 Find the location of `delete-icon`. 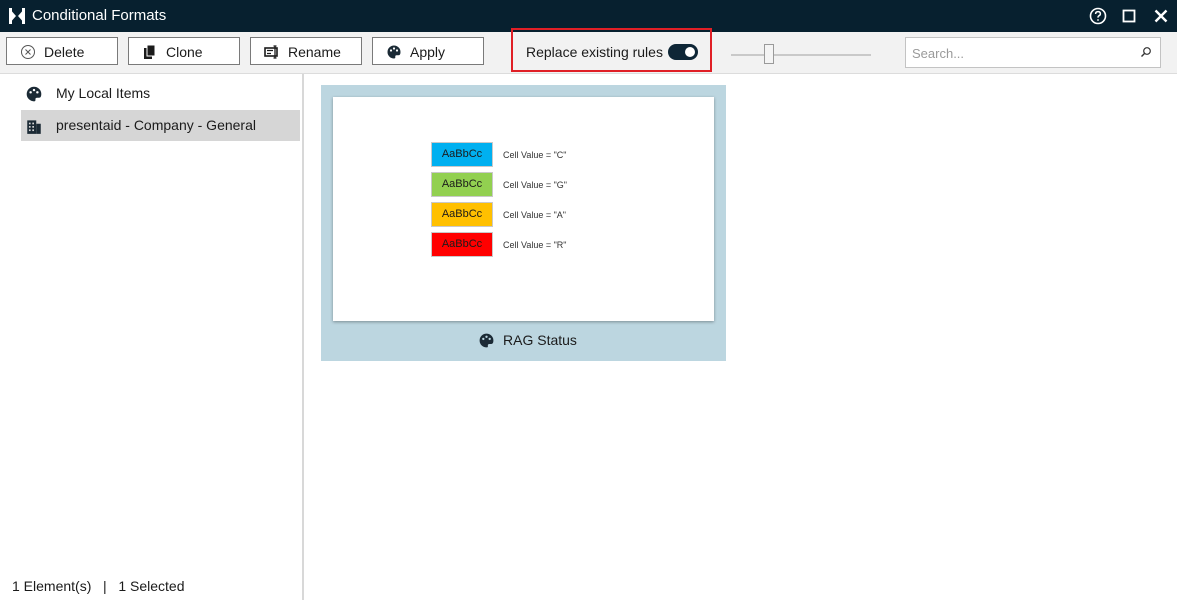

delete-icon is located at coordinates (28, 52).